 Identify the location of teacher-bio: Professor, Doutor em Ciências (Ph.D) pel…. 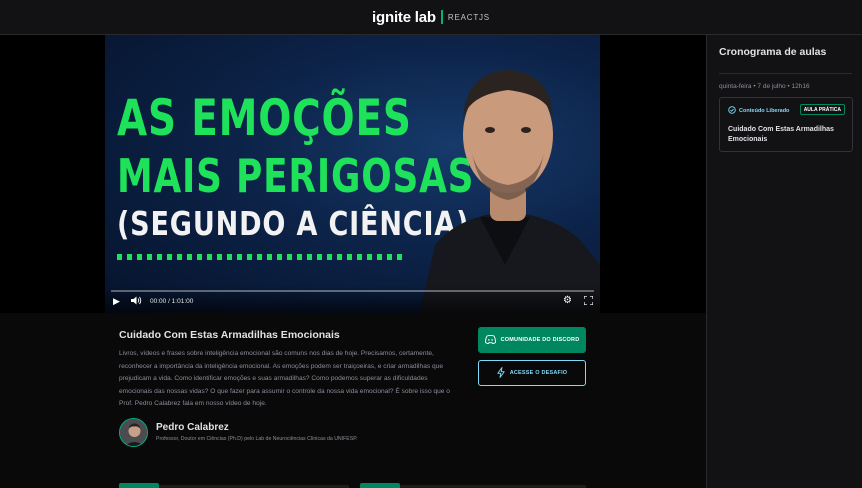
(257, 439).